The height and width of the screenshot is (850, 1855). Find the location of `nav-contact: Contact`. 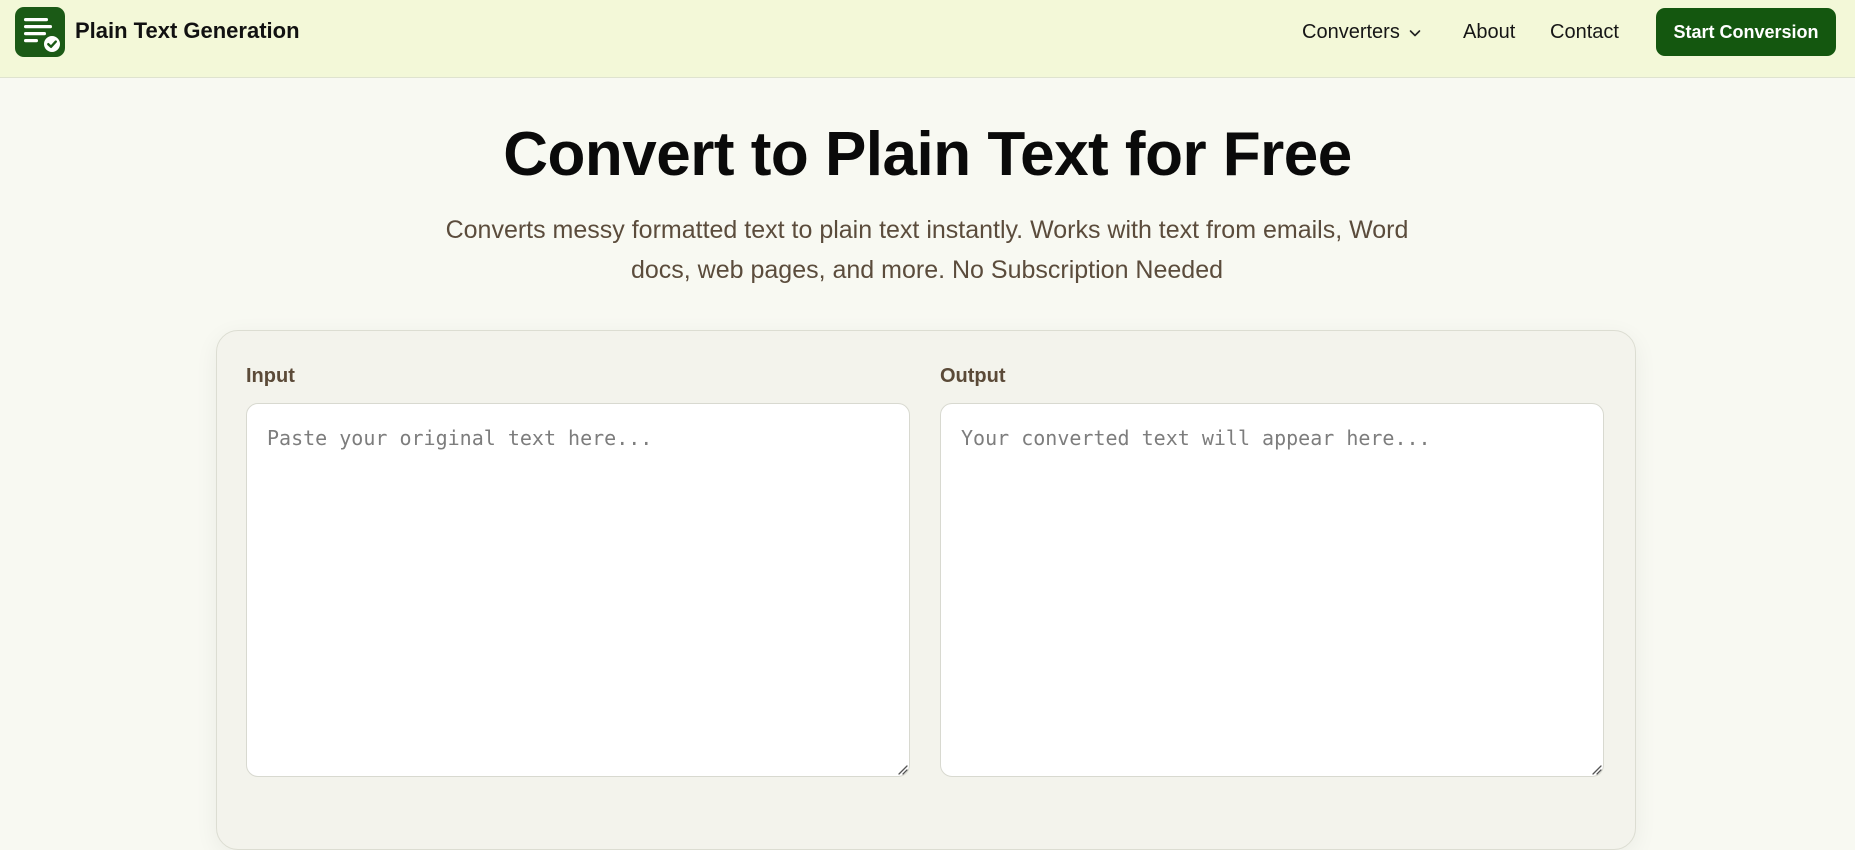

nav-contact: Contact is located at coordinates (1584, 32).